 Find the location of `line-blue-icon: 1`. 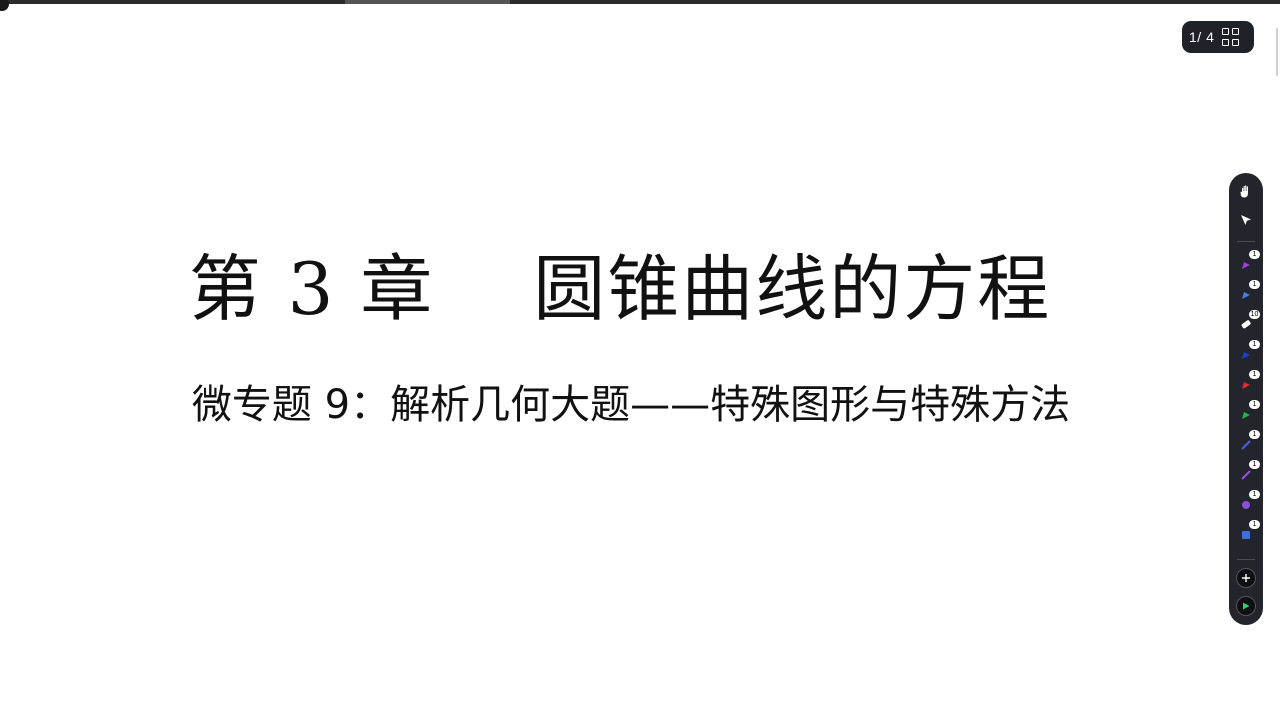

line-blue-icon: 1 is located at coordinates (1247, 443).